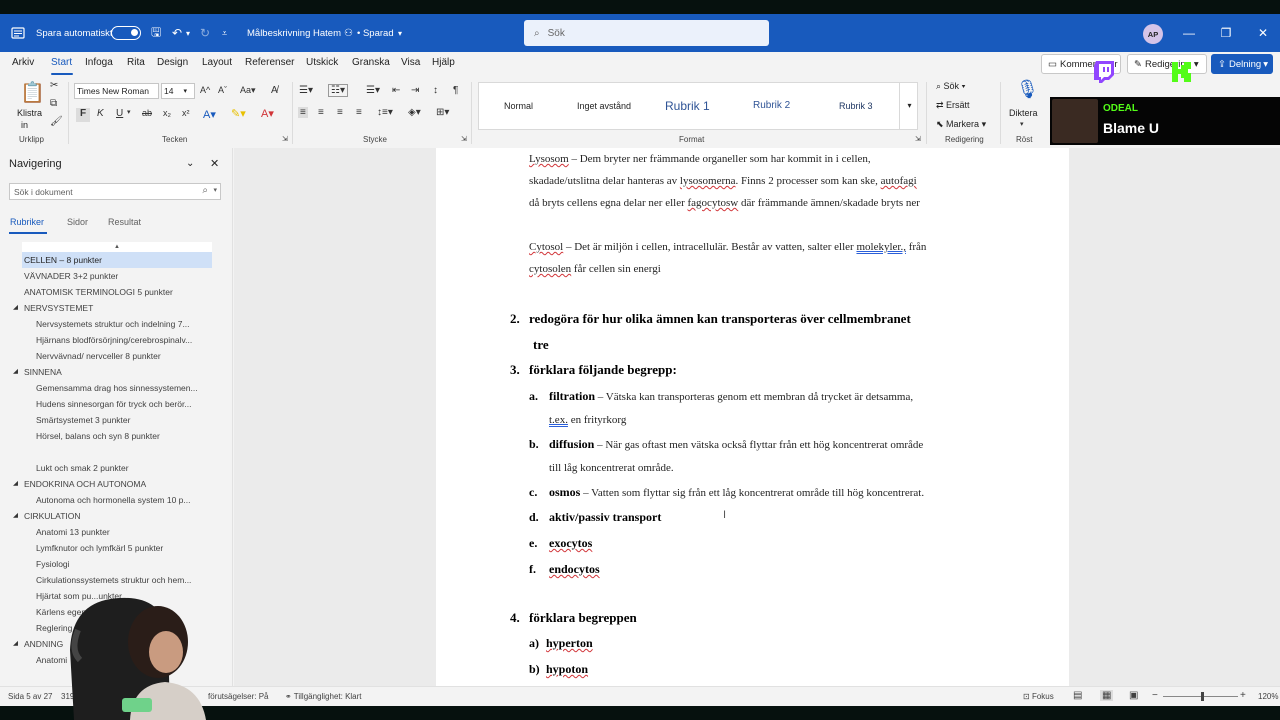 Image resolution: width=1280 pixels, height=720 pixels. Describe the element at coordinates (61, 62) in the screenshot. I see `tab-start: Start` at that location.